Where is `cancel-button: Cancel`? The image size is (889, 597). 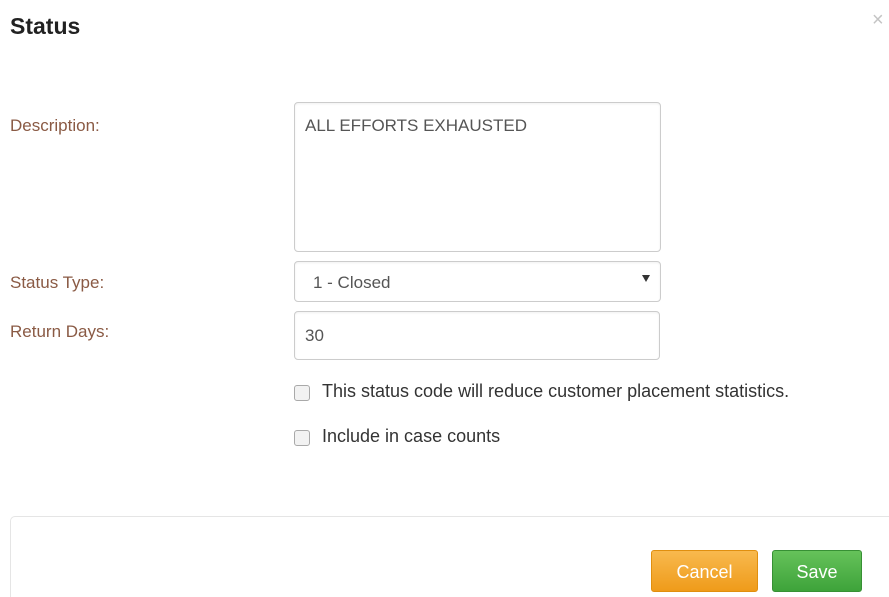 cancel-button: Cancel is located at coordinates (704, 571).